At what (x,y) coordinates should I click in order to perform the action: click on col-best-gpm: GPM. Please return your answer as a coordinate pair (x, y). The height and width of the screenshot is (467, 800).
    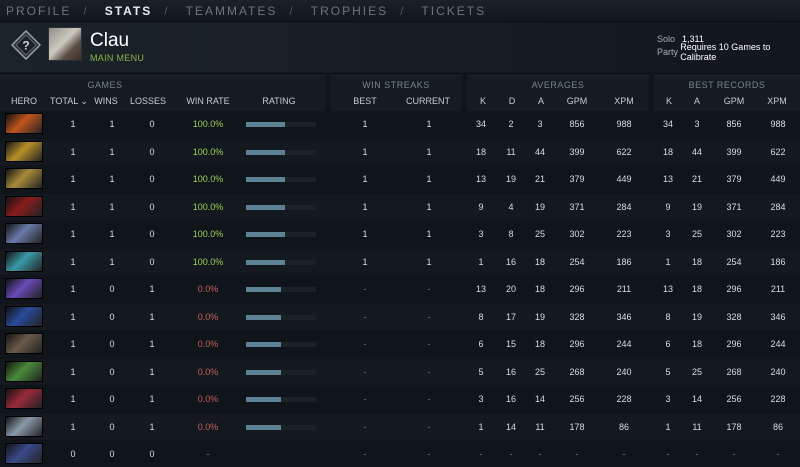
    Looking at the image, I should click on (734, 101).